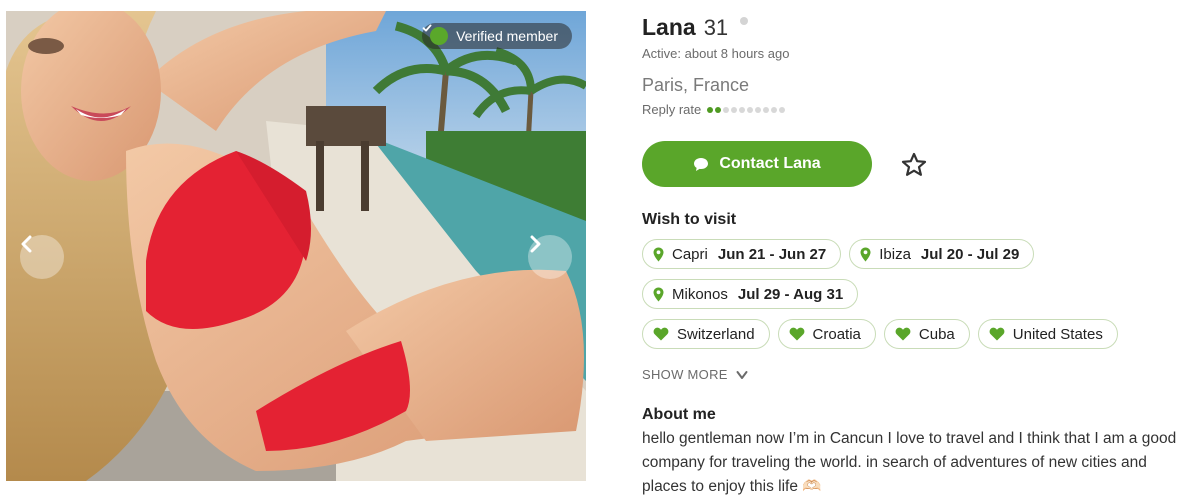  I want to click on profile-age: 31, so click(716, 27).